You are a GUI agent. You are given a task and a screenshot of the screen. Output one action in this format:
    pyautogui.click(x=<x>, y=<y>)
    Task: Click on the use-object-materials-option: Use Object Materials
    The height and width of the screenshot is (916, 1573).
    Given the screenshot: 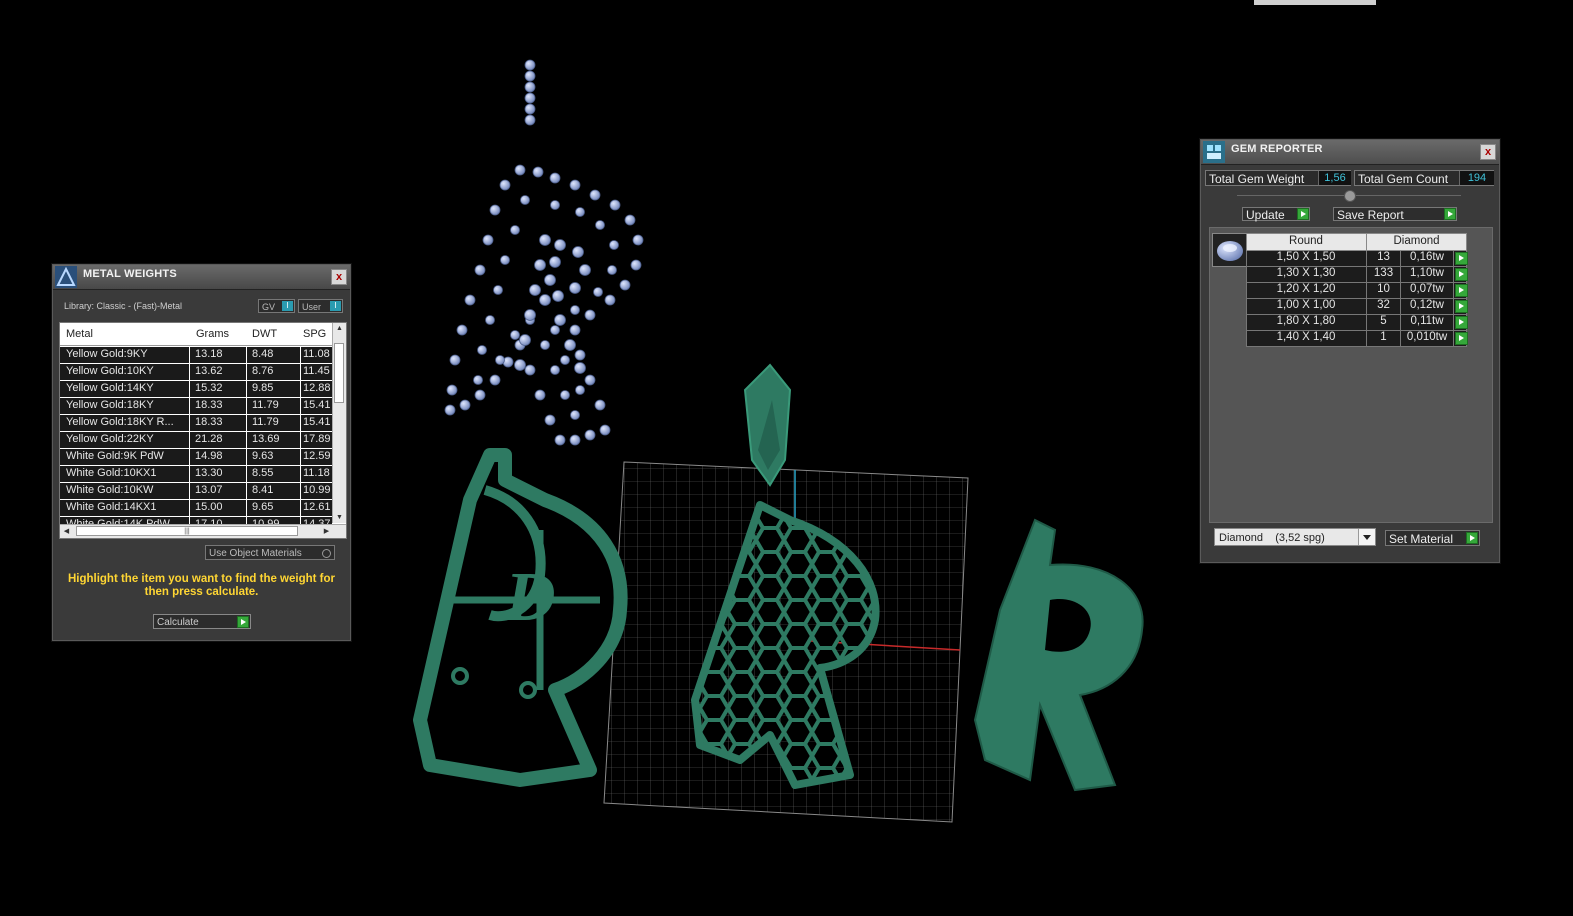 What is the action you would take?
    pyautogui.click(x=270, y=552)
    